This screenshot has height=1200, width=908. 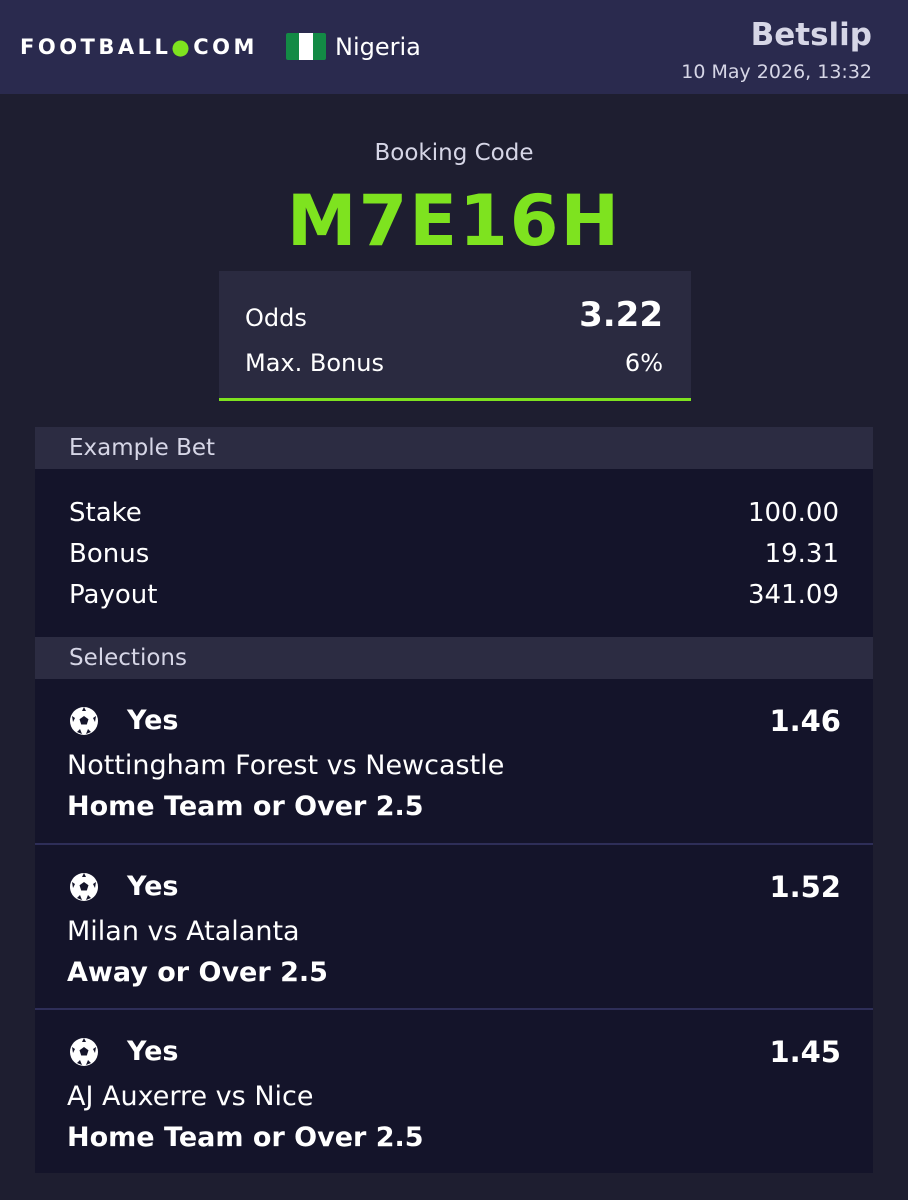 What do you see at coordinates (805, 721) in the screenshot?
I see `selection-odds: 1.46` at bounding box center [805, 721].